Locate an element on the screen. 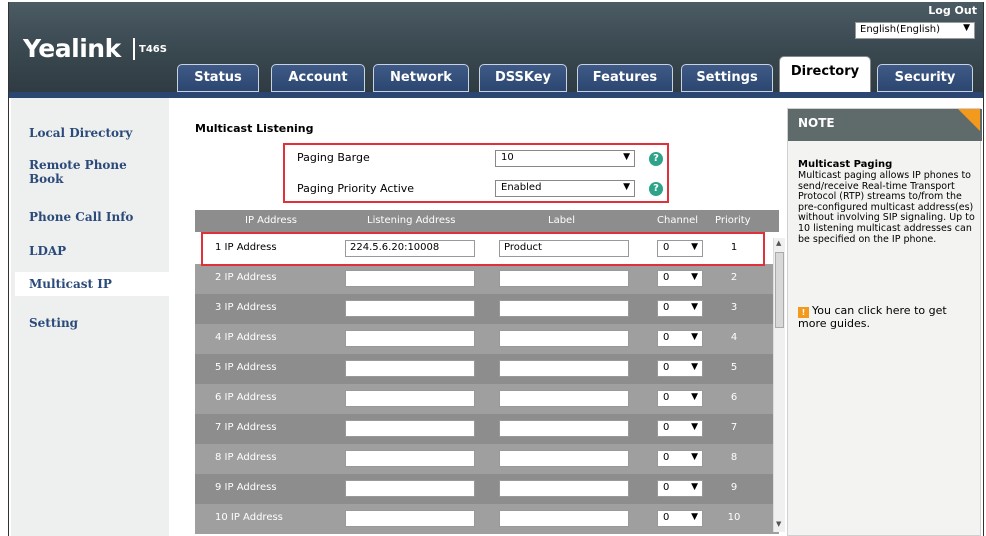 Image resolution: width=986 pixels, height=536 pixels. model-label: T46S is located at coordinates (153, 49).